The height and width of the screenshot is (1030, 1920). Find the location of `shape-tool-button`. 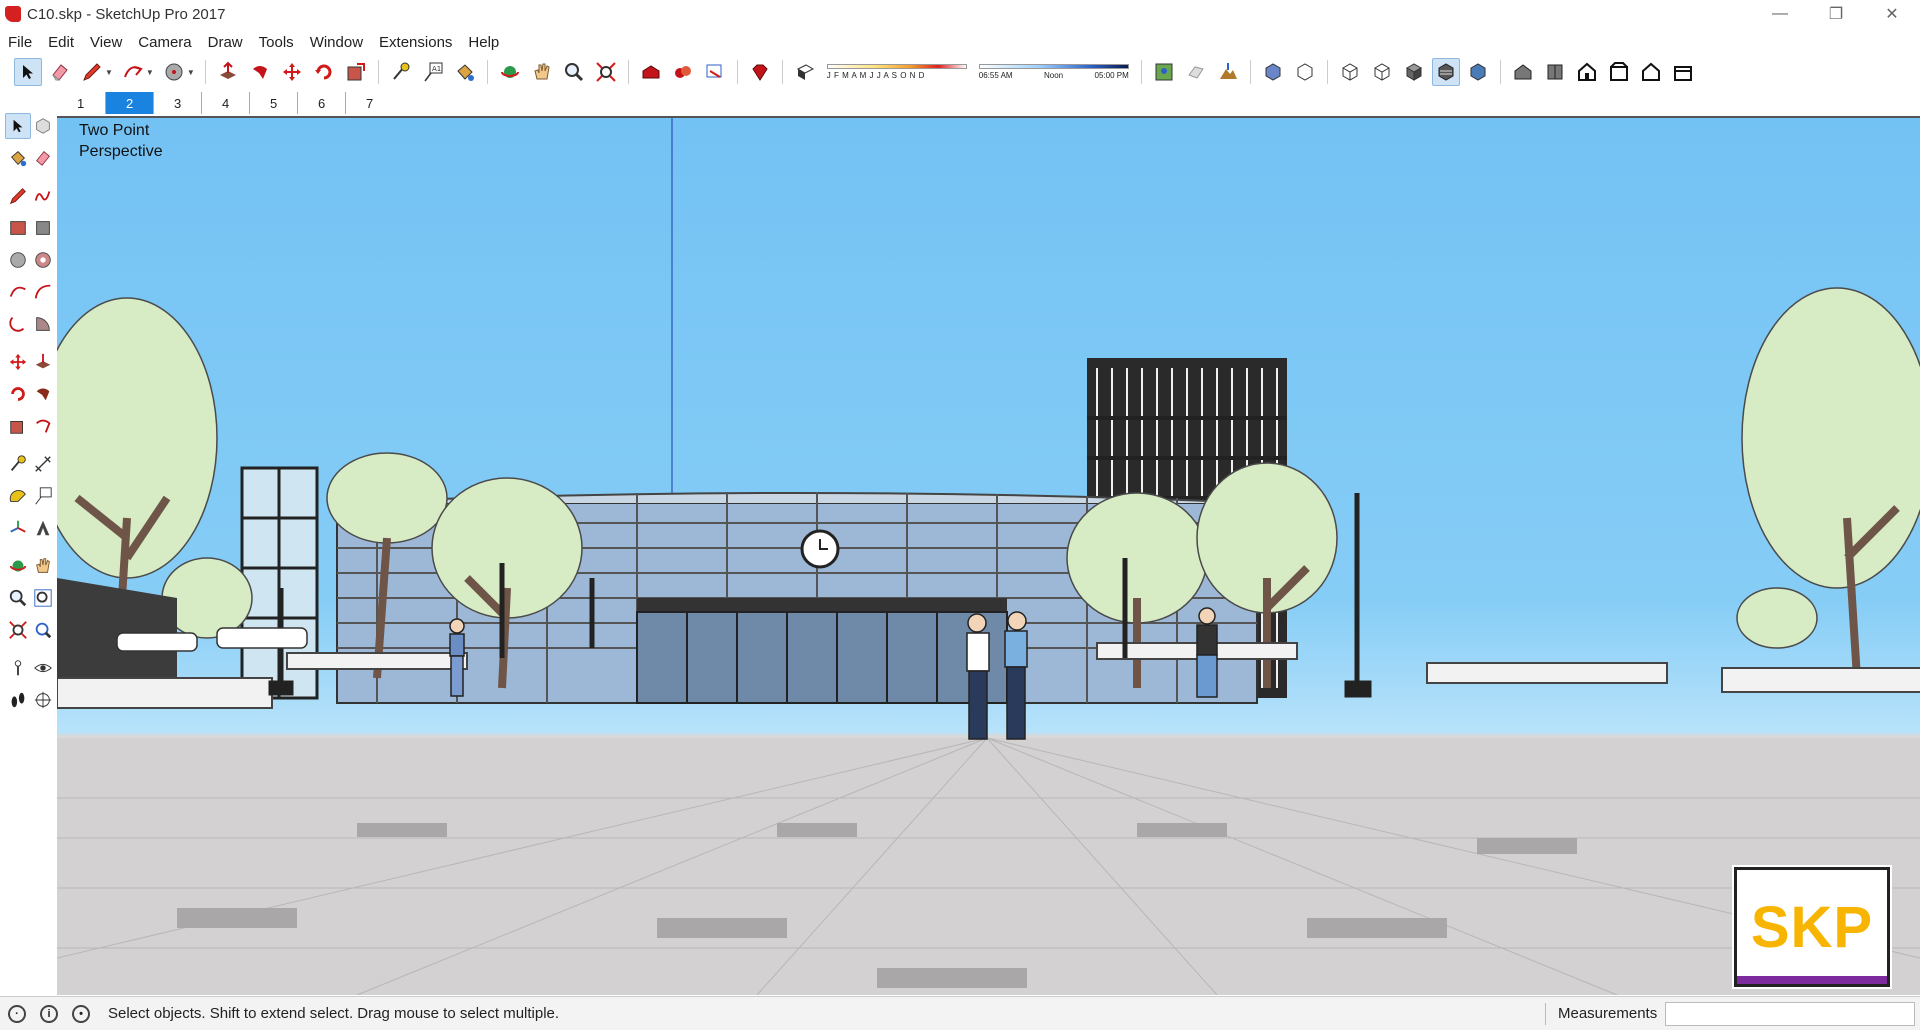

shape-tool-button is located at coordinates (174, 72).